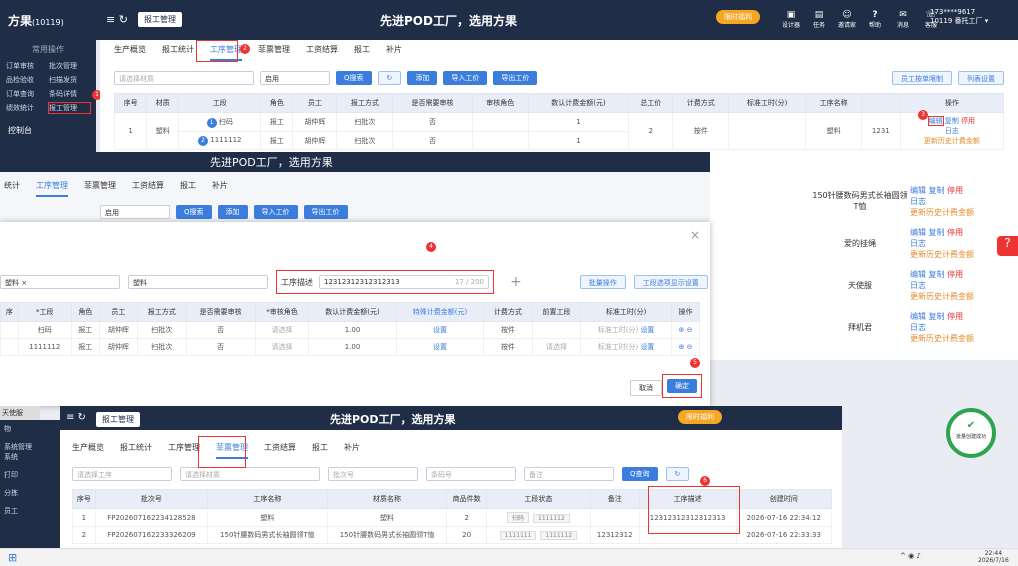 Image resolution: width=1018 pixels, height=566 pixels. Describe the element at coordinates (12, 557) in the screenshot. I see `windows-start-icon: ⊞` at that location.